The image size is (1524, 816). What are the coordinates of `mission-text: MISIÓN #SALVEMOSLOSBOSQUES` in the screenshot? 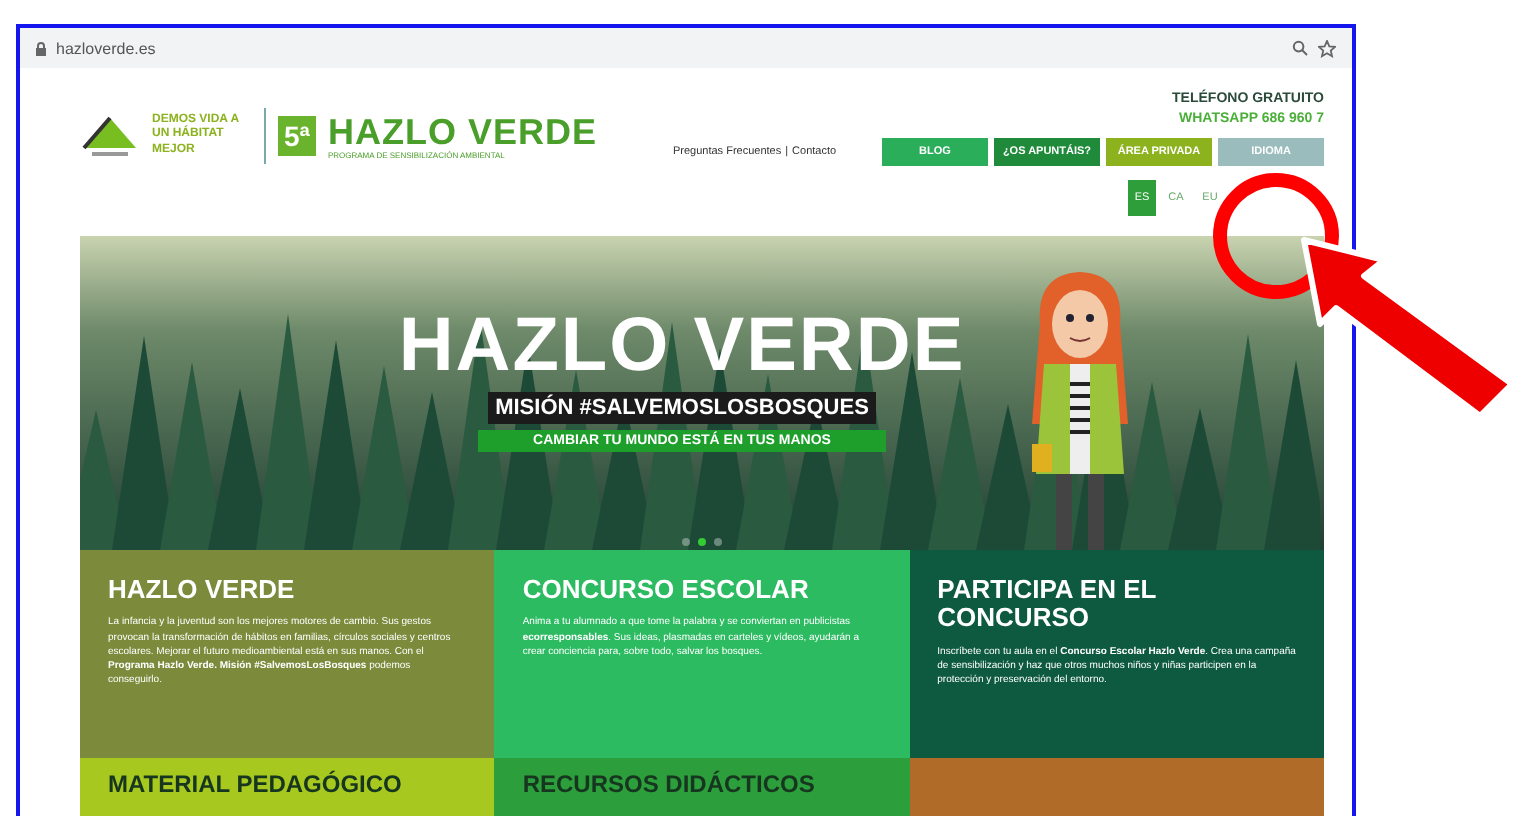 It's located at (682, 408).